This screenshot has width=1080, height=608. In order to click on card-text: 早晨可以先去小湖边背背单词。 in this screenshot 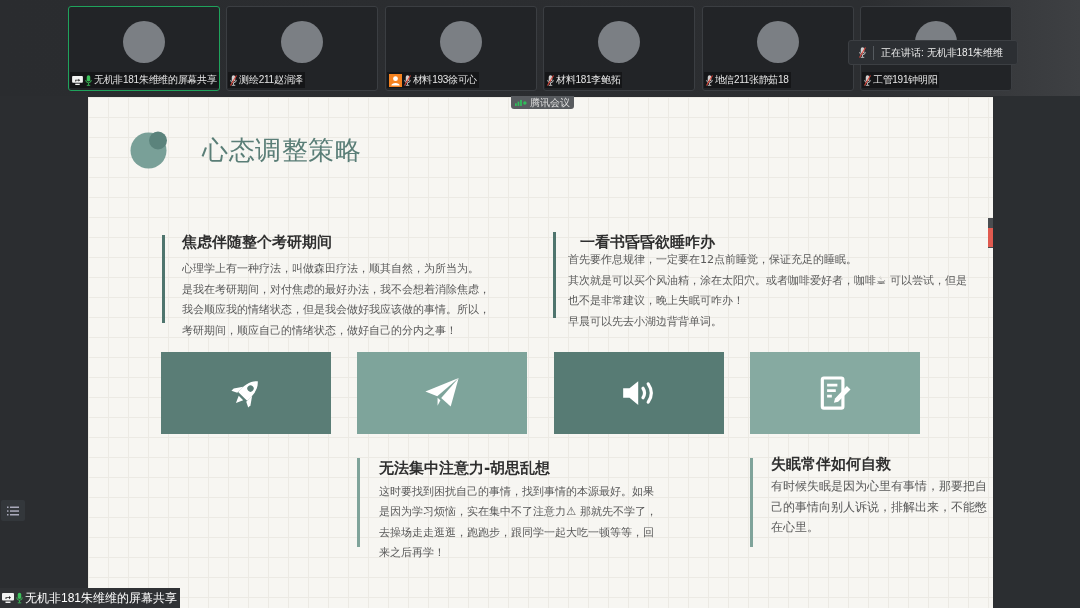, I will do `click(645, 322)`.